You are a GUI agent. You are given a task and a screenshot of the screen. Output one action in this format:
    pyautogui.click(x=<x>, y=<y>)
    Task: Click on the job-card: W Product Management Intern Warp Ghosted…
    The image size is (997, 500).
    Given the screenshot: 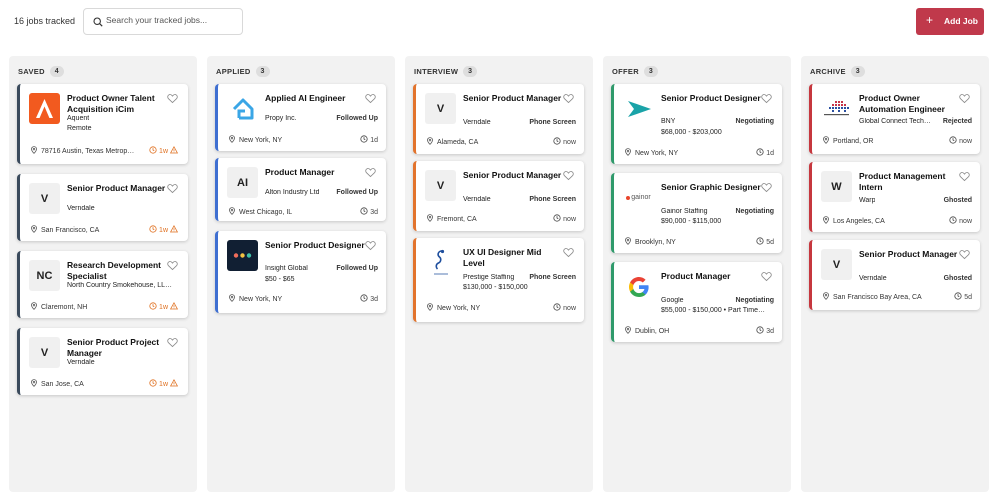 What is the action you would take?
    pyautogui.click(x=894, y=197)
    